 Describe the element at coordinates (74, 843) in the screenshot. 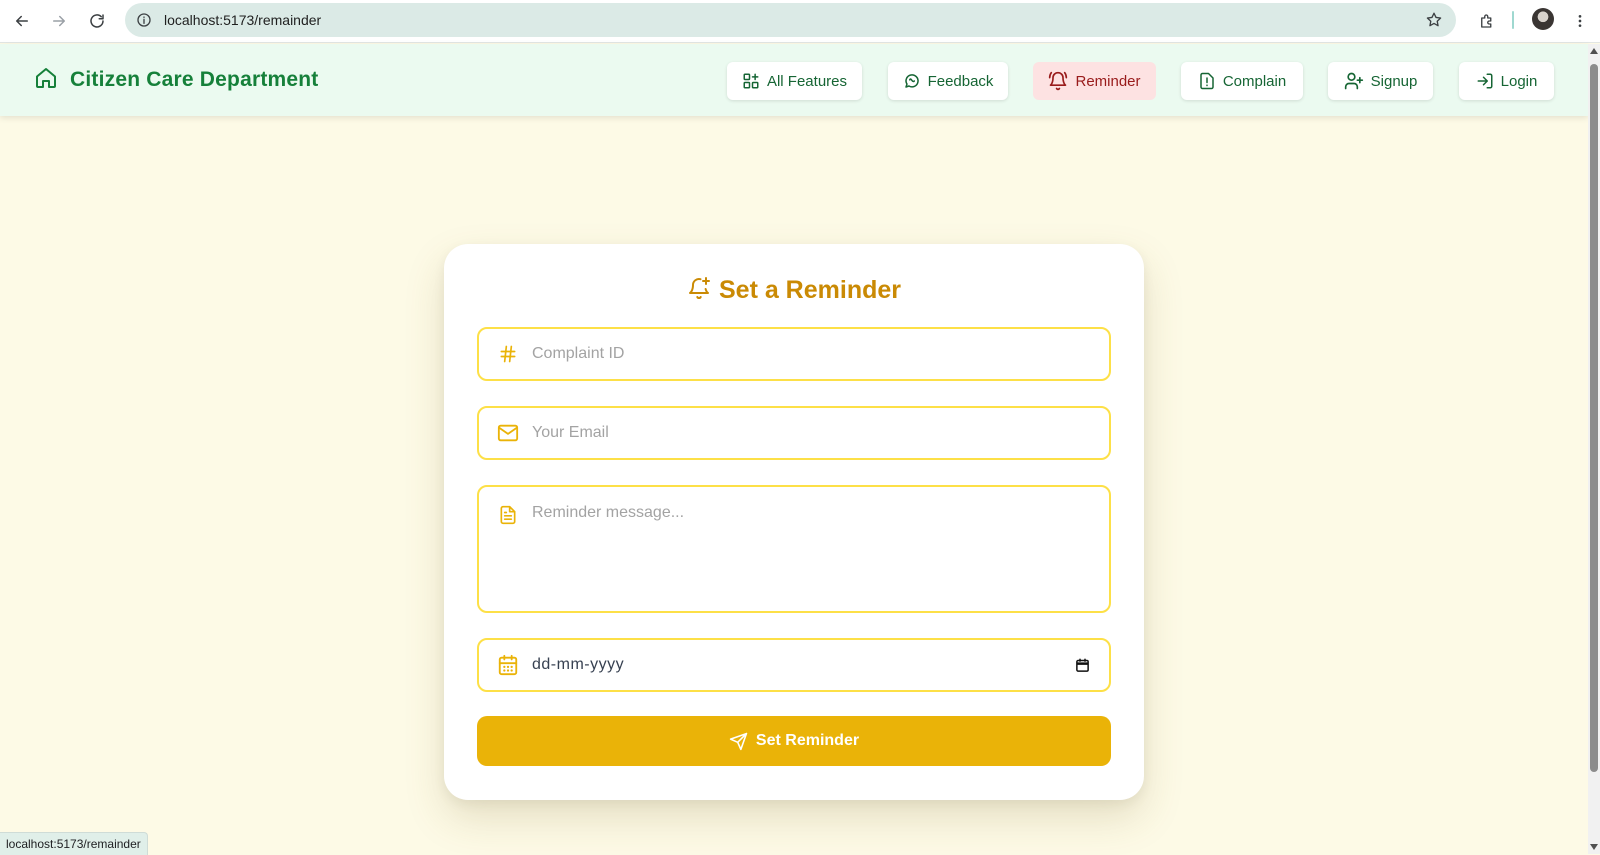

I see `link-status-bubble: localhost:5173/remainder` at that location.